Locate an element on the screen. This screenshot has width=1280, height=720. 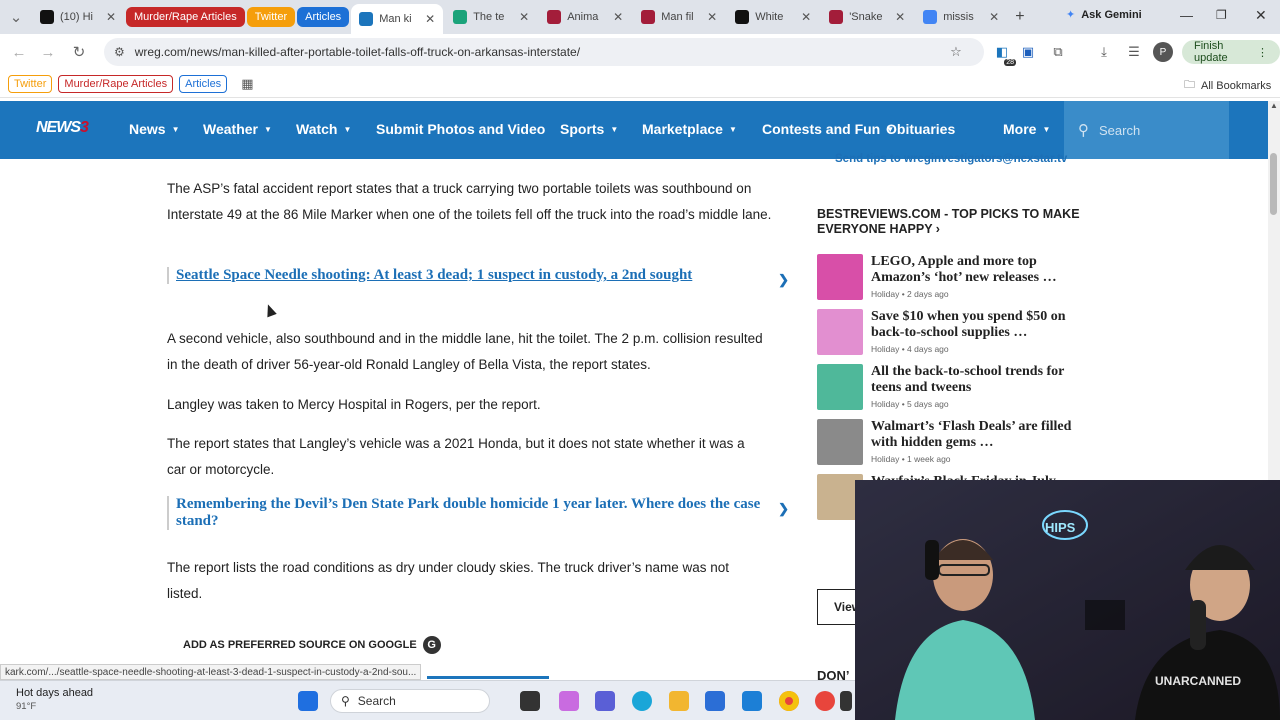
tab-group-pill: Twitter is located at coordinates (271, 17).